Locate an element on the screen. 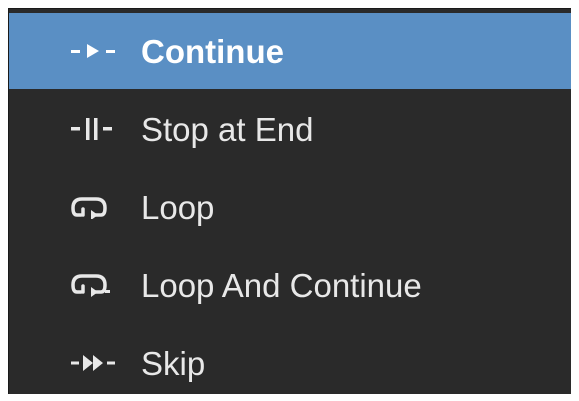 The height and width of the screenshot is (401, 579). skip-icon is located at coordinates (101, 363).